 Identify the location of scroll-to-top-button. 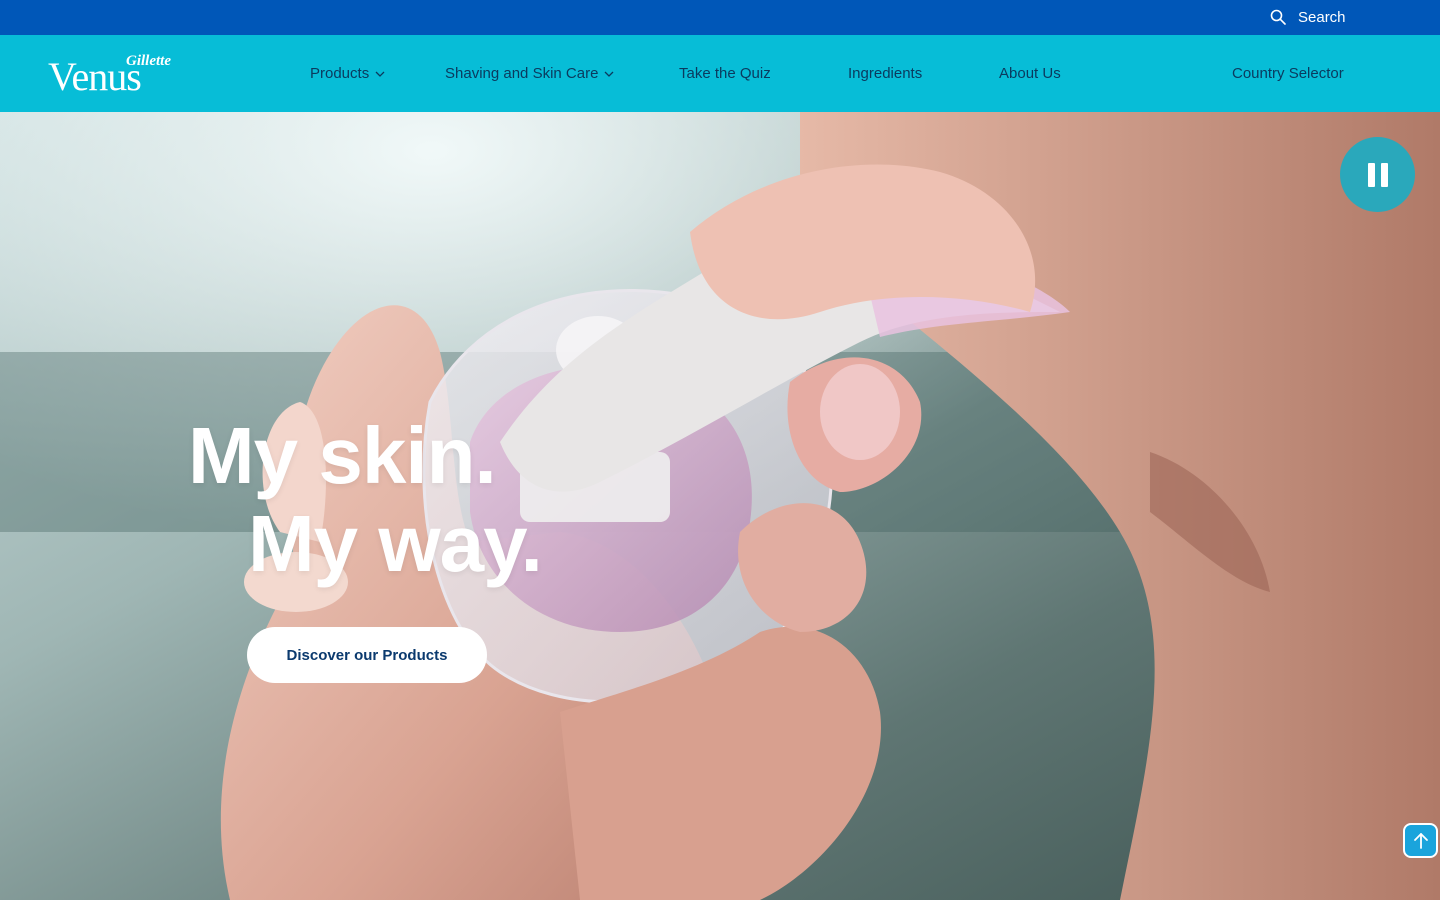
(1420, 840).